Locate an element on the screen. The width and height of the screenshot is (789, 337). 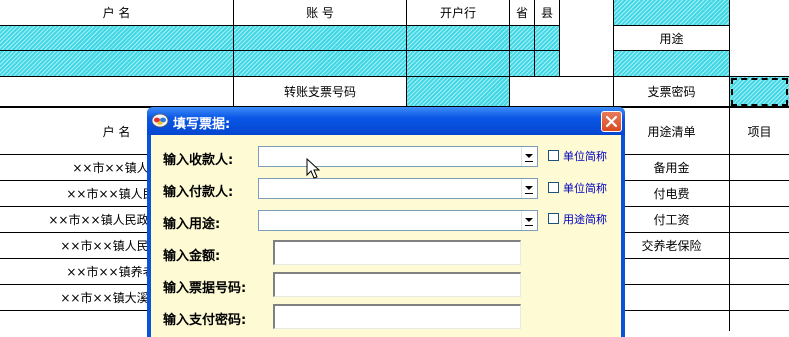
usage-dropdown-button is located at coordinates (529, 220).